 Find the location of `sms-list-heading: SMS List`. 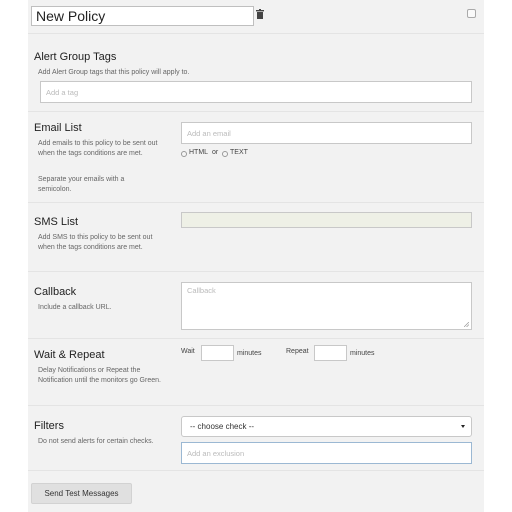

sms-list-heading: SMS List is located at coordinates (56, 222).